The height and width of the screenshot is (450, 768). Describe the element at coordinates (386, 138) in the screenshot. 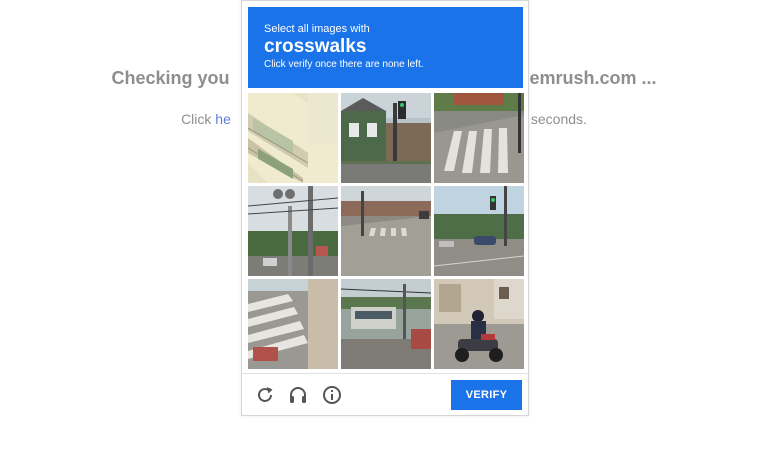

I see `tile-house-traffic-light` at that location.